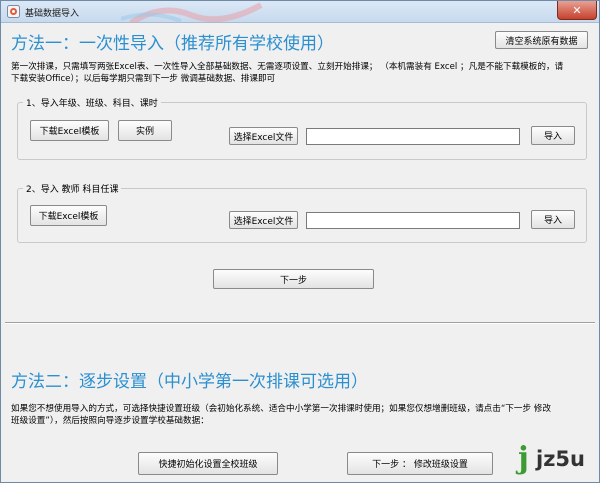 Image resolution: width=600 pixels, height=483 pixels. What do you see at coordinates (553, 219) in the screenshot?
I see `import-button-2: 导入` at bounding box center [553, 219].